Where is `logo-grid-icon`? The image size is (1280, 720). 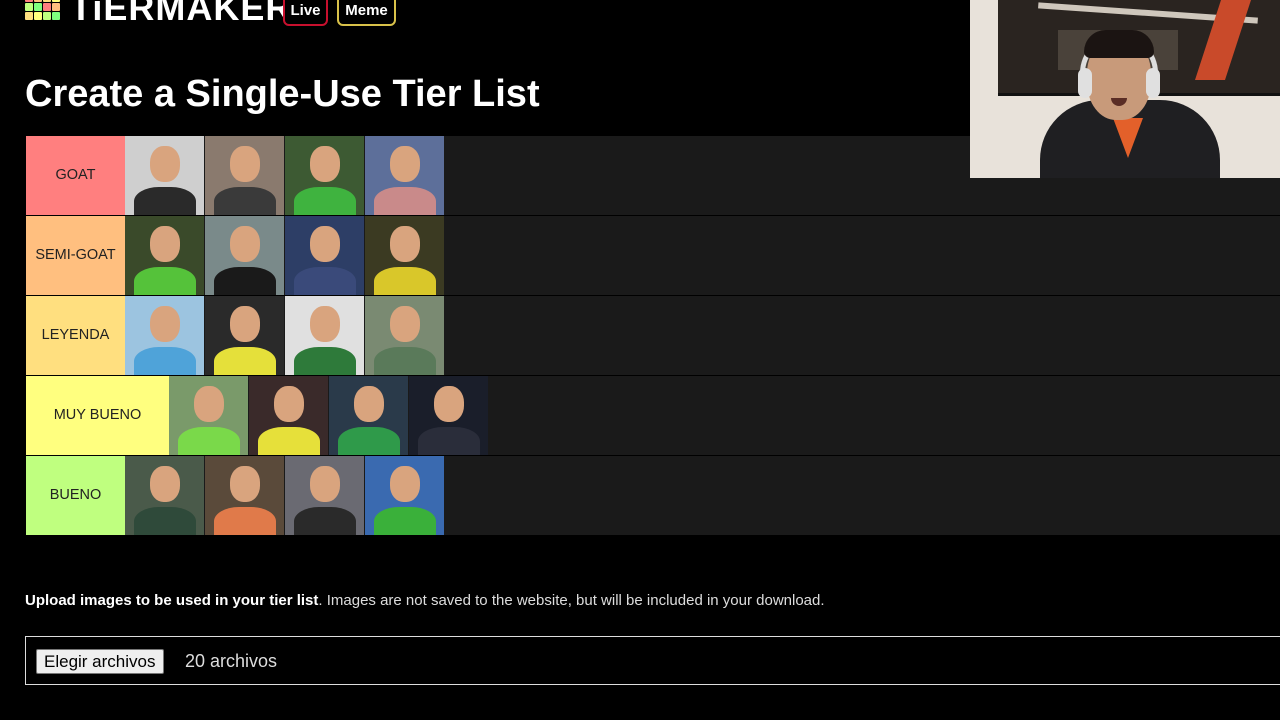 logo-grid-icon is located at coordinates (42, 10).